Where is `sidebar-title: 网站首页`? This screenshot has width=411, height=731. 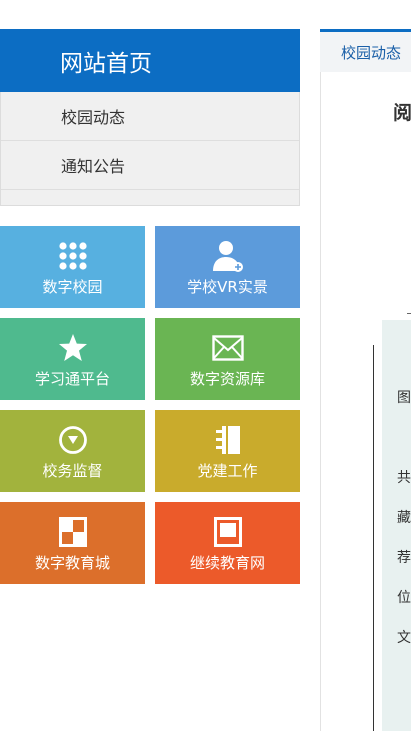 sidebar-title: 网站首页 is located at coordinates (106, 63).